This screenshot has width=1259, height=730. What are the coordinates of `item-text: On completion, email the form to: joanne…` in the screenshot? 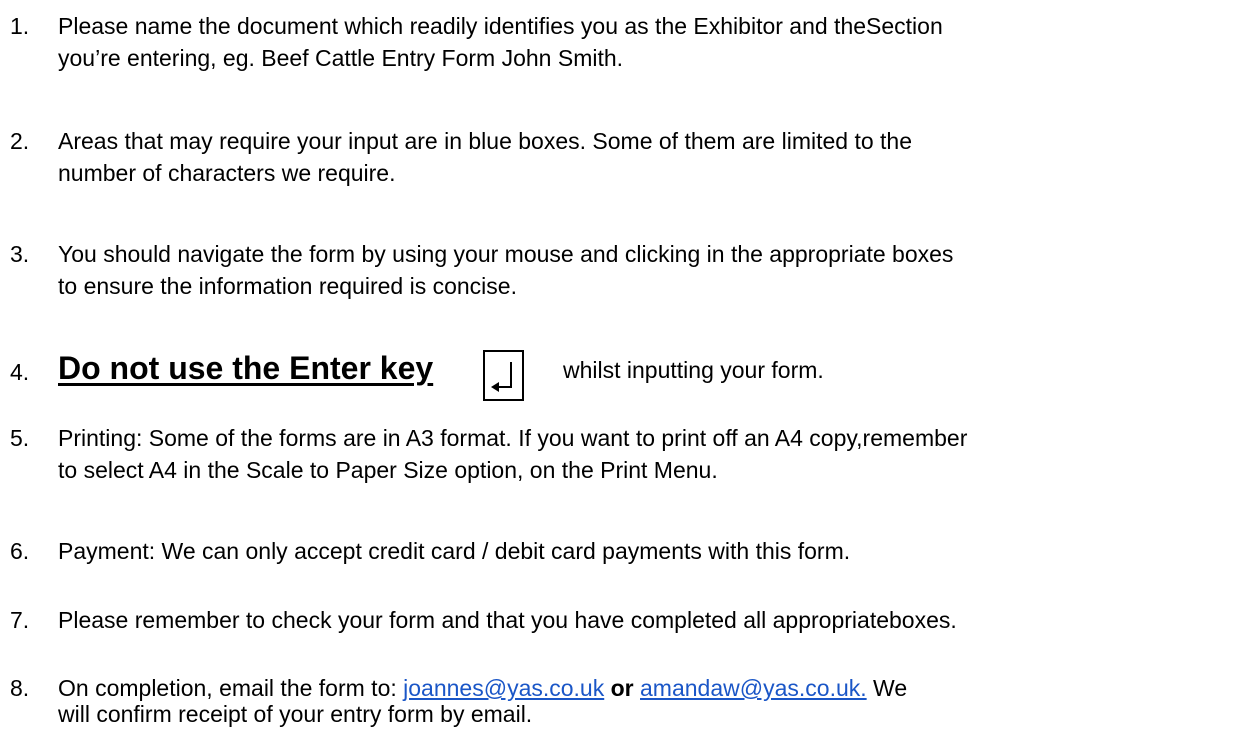 It's located at (656, 701).